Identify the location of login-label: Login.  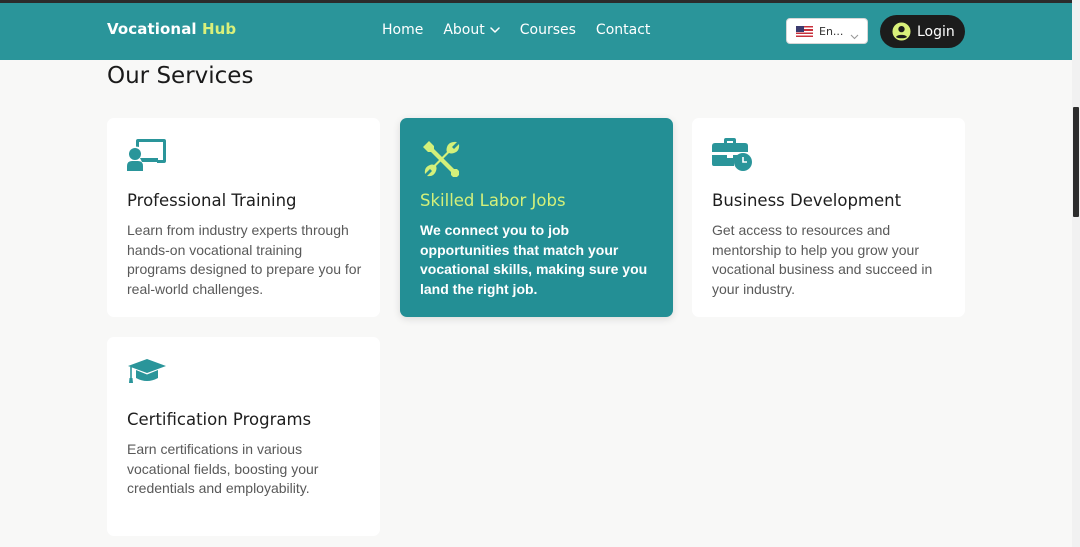
(936, 31).